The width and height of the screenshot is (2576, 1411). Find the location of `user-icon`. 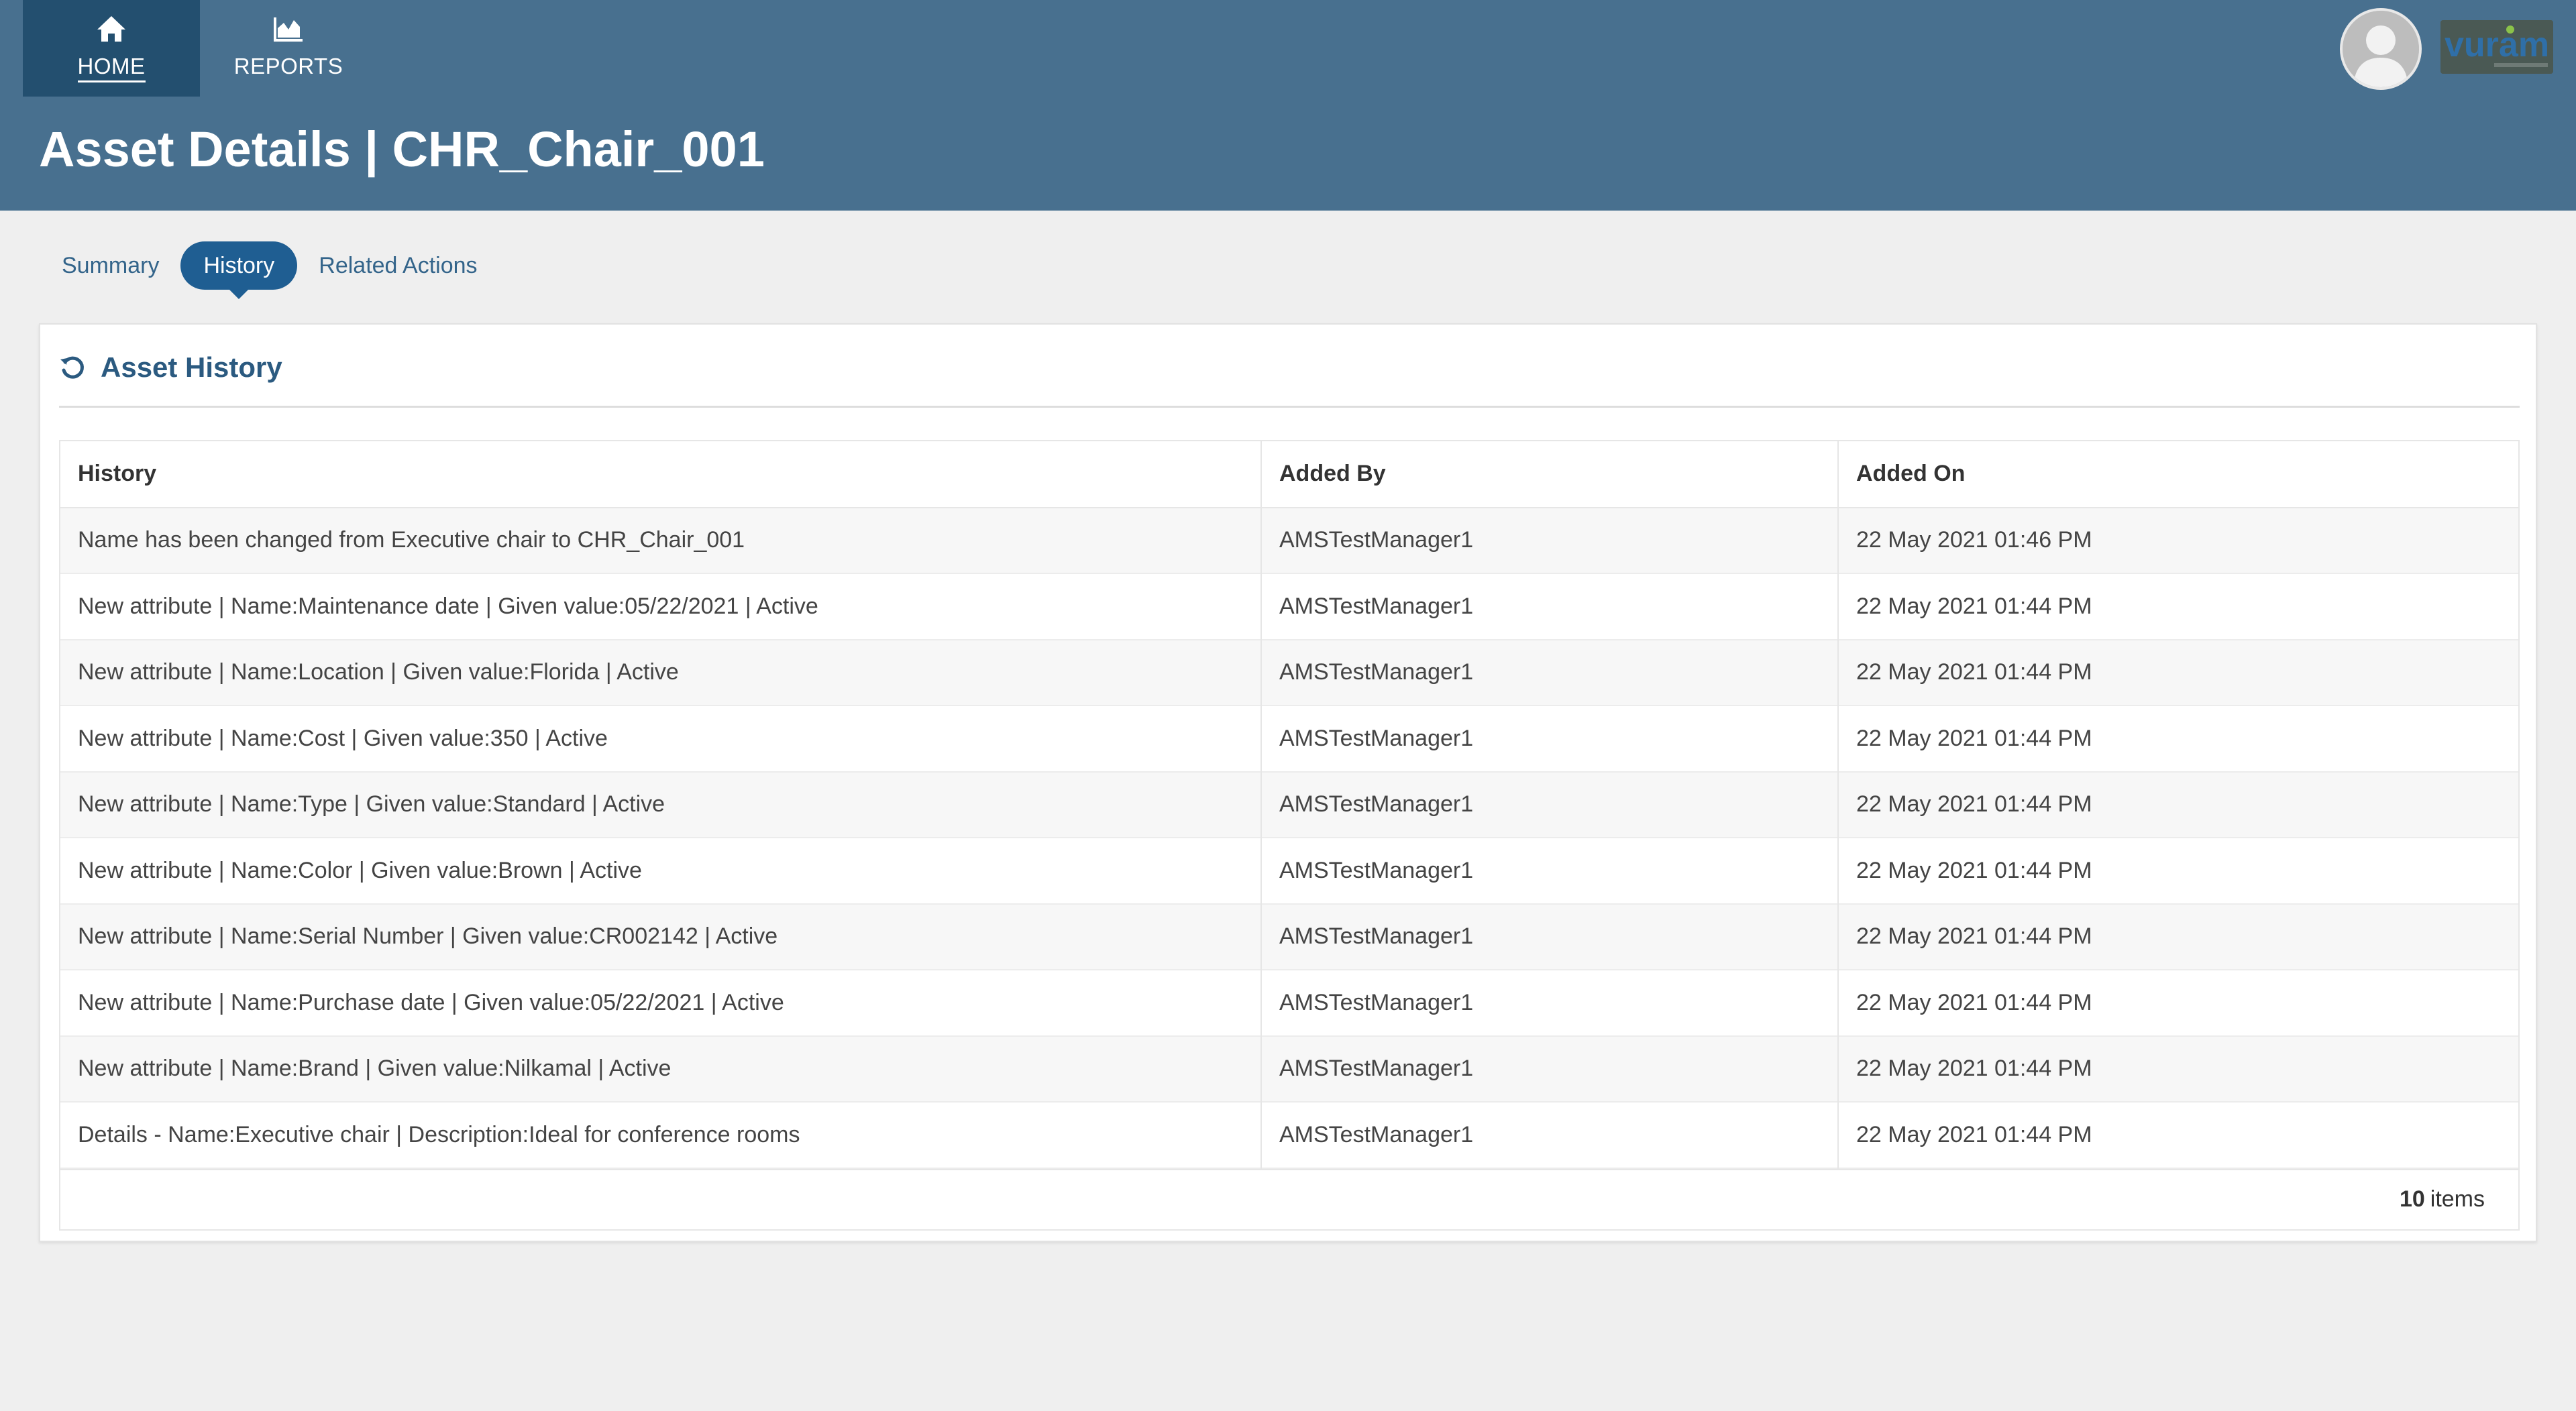

user-icon is located at coordinates (2381, 49).